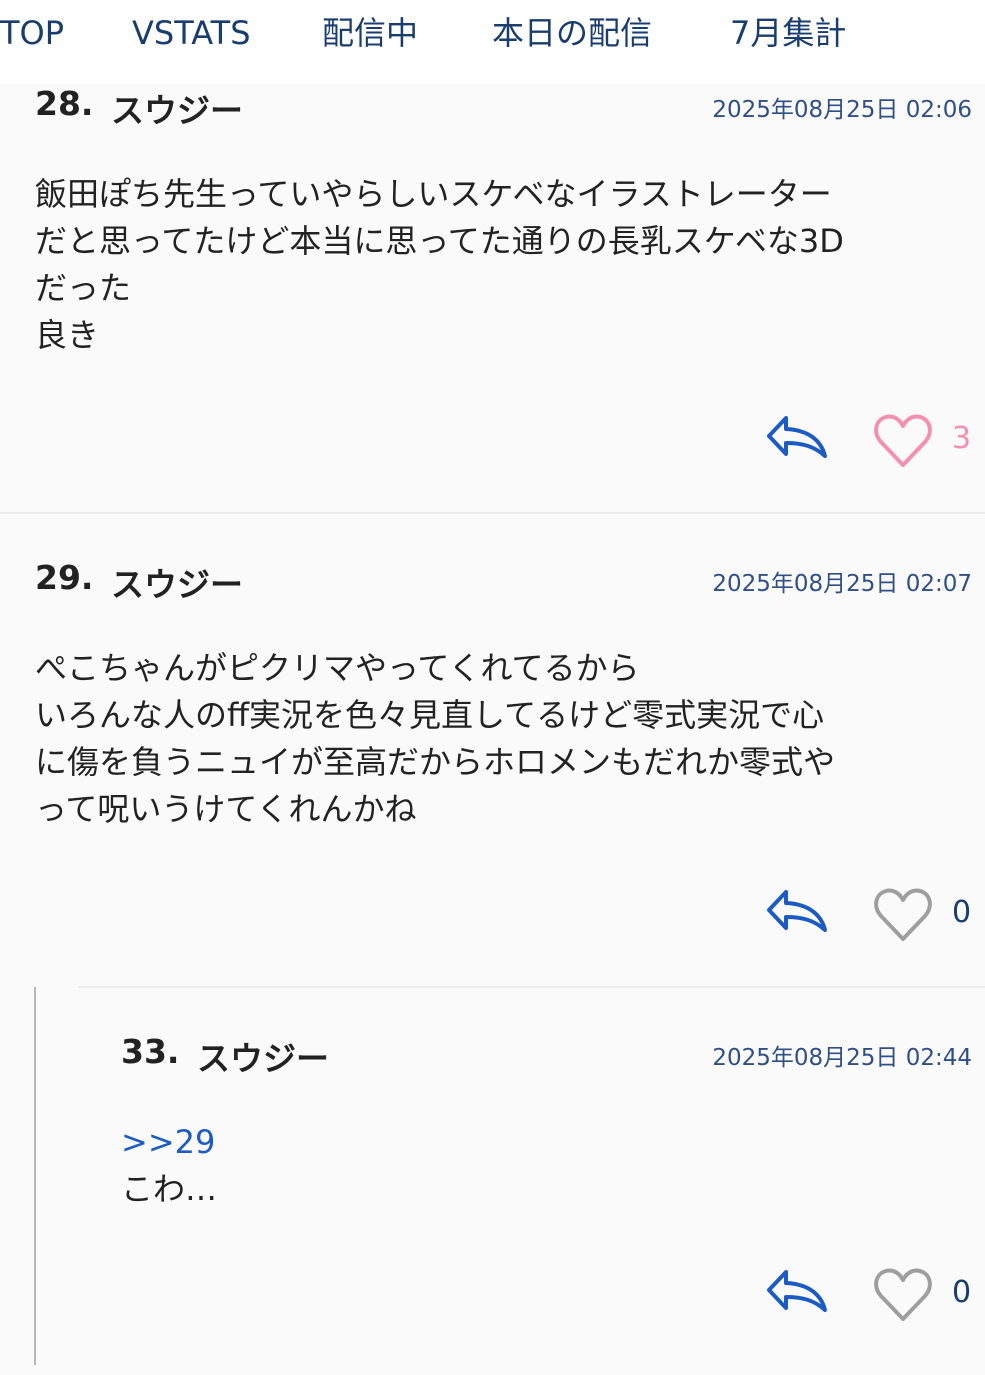  Describe the element at coordinates (32, 33) in the screenshot. I see `nav-top: TOP` at that location.